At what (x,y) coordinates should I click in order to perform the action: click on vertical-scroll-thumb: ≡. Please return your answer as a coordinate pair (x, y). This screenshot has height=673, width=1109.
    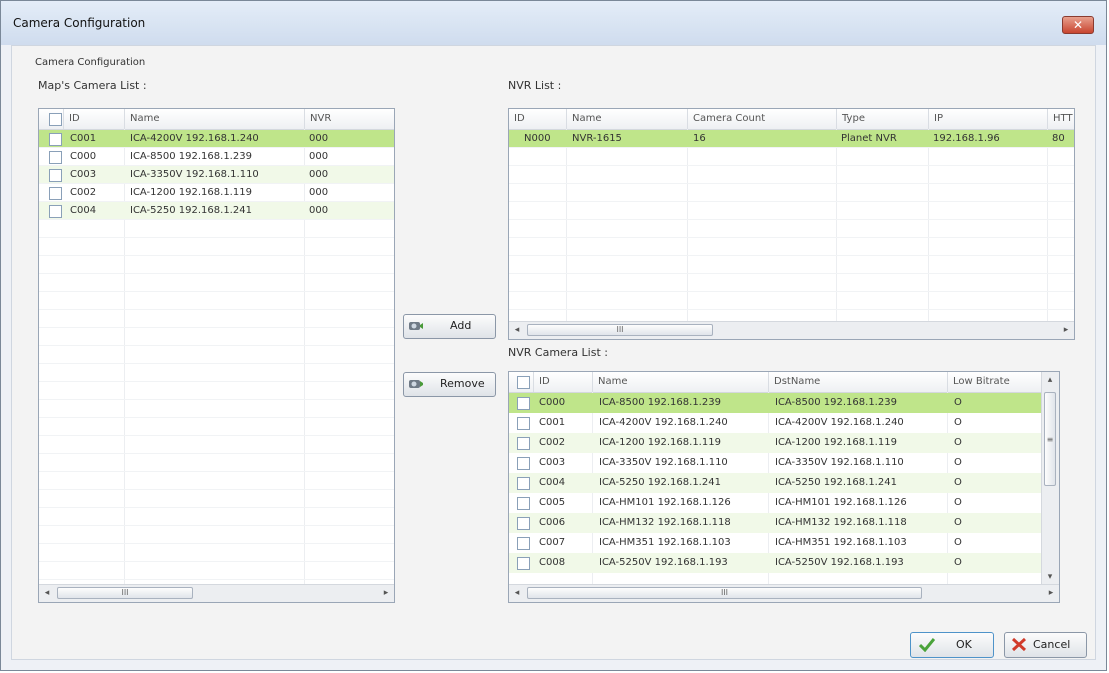
    Looking at the image, I should click on (1050, 439).